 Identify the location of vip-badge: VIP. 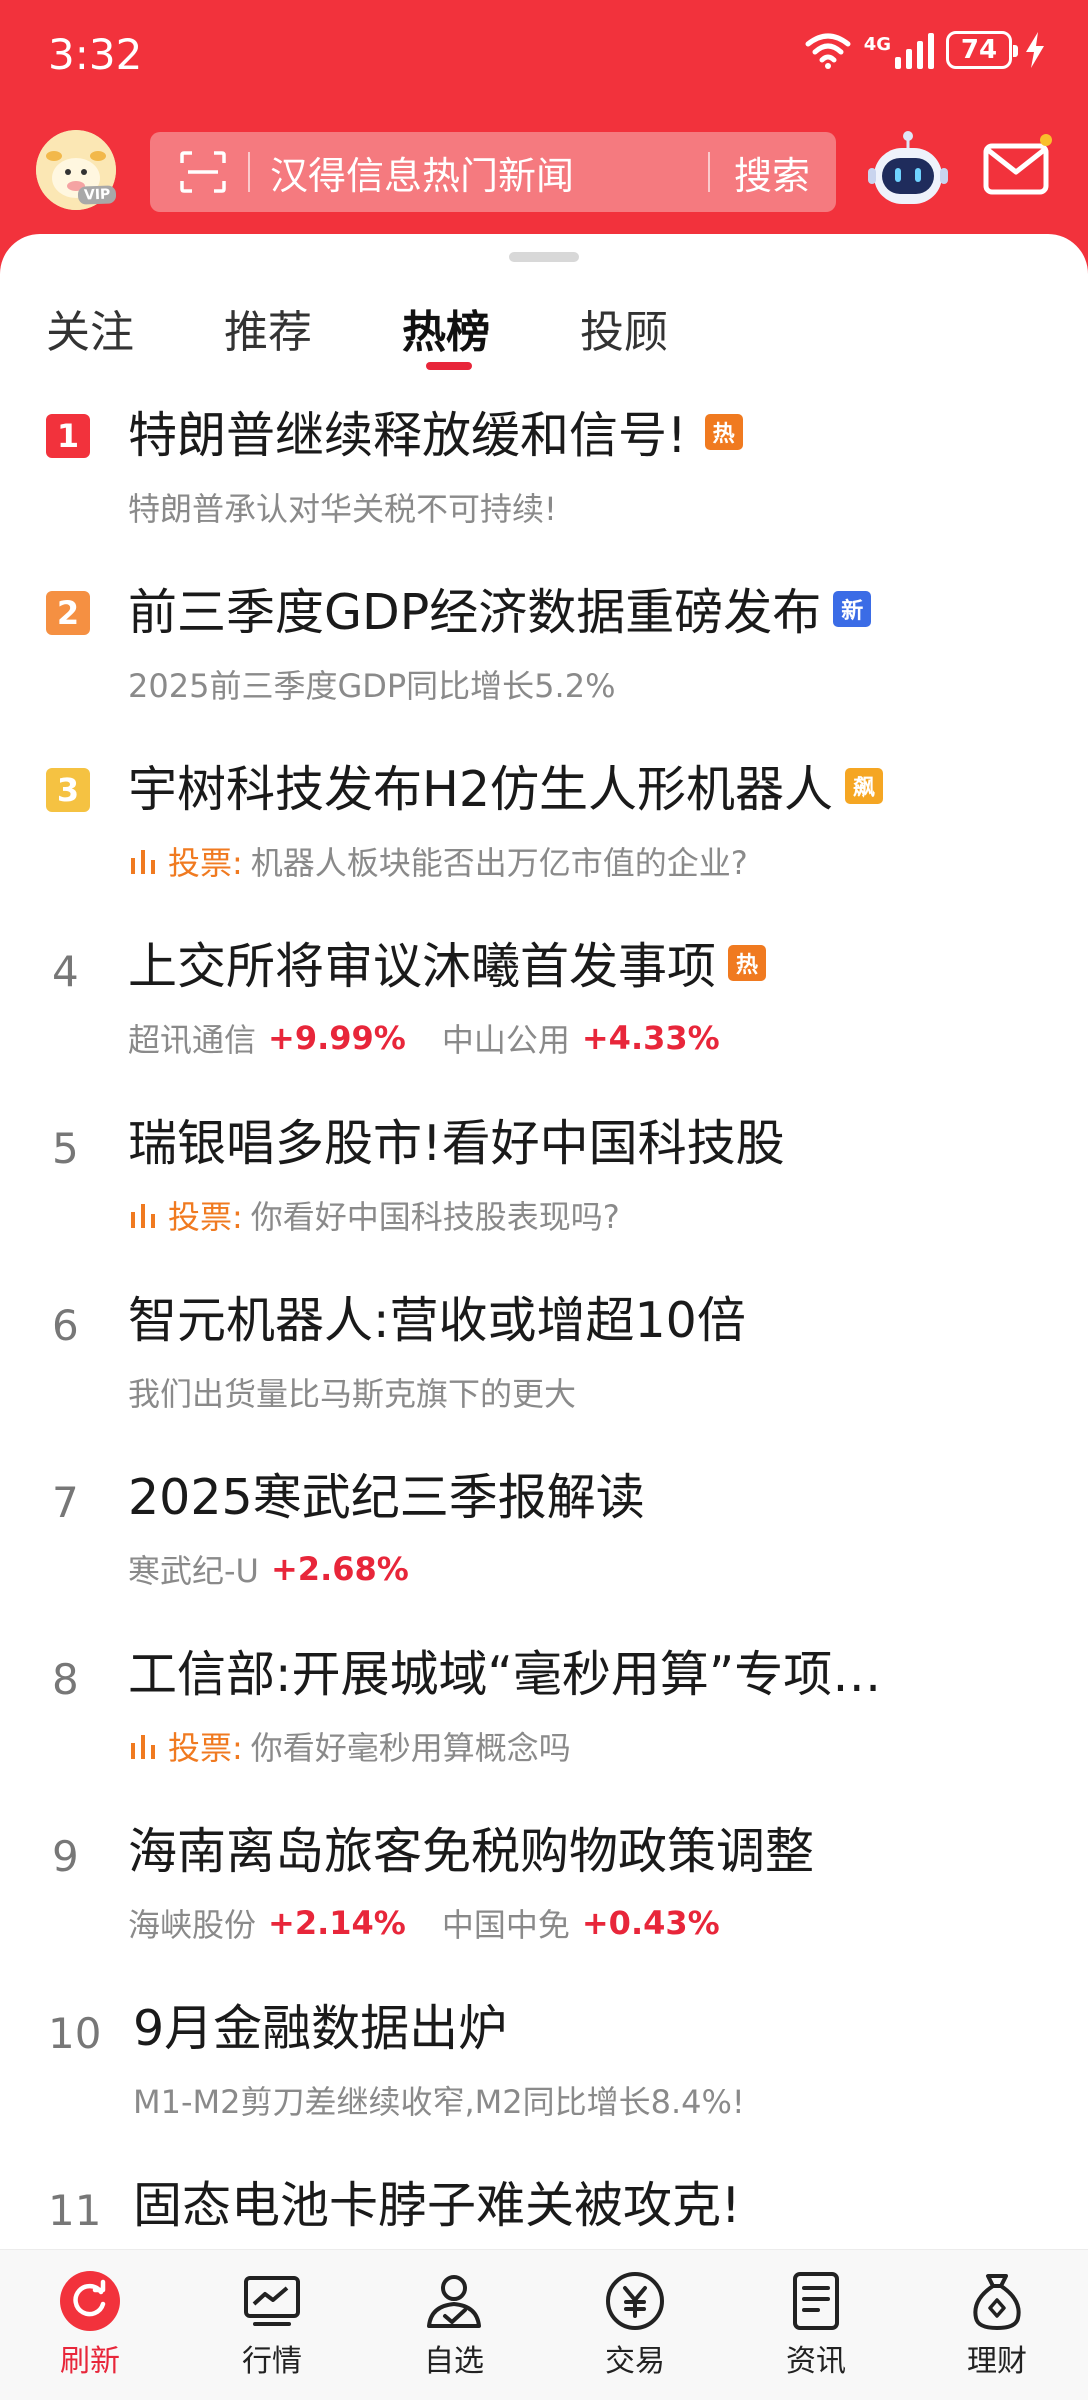
(97, 195).